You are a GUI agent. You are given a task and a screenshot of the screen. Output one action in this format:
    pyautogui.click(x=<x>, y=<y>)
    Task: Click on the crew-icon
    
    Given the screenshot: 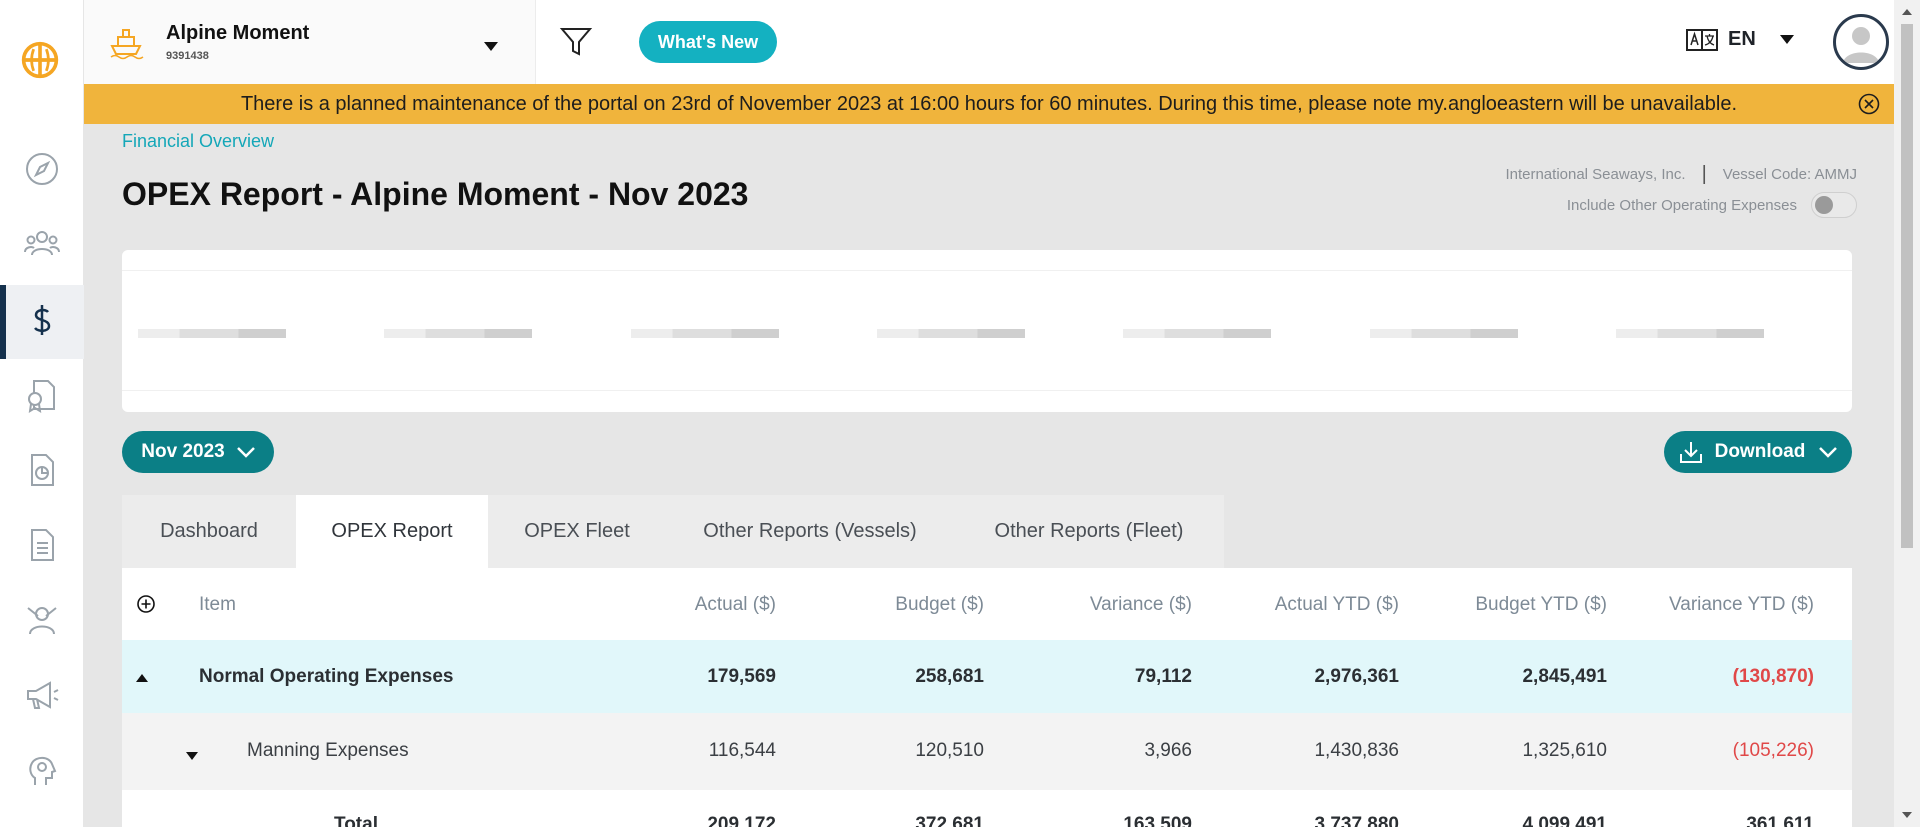 What is the action you would take?
    pyautogui.click(x=42, y=622)
    